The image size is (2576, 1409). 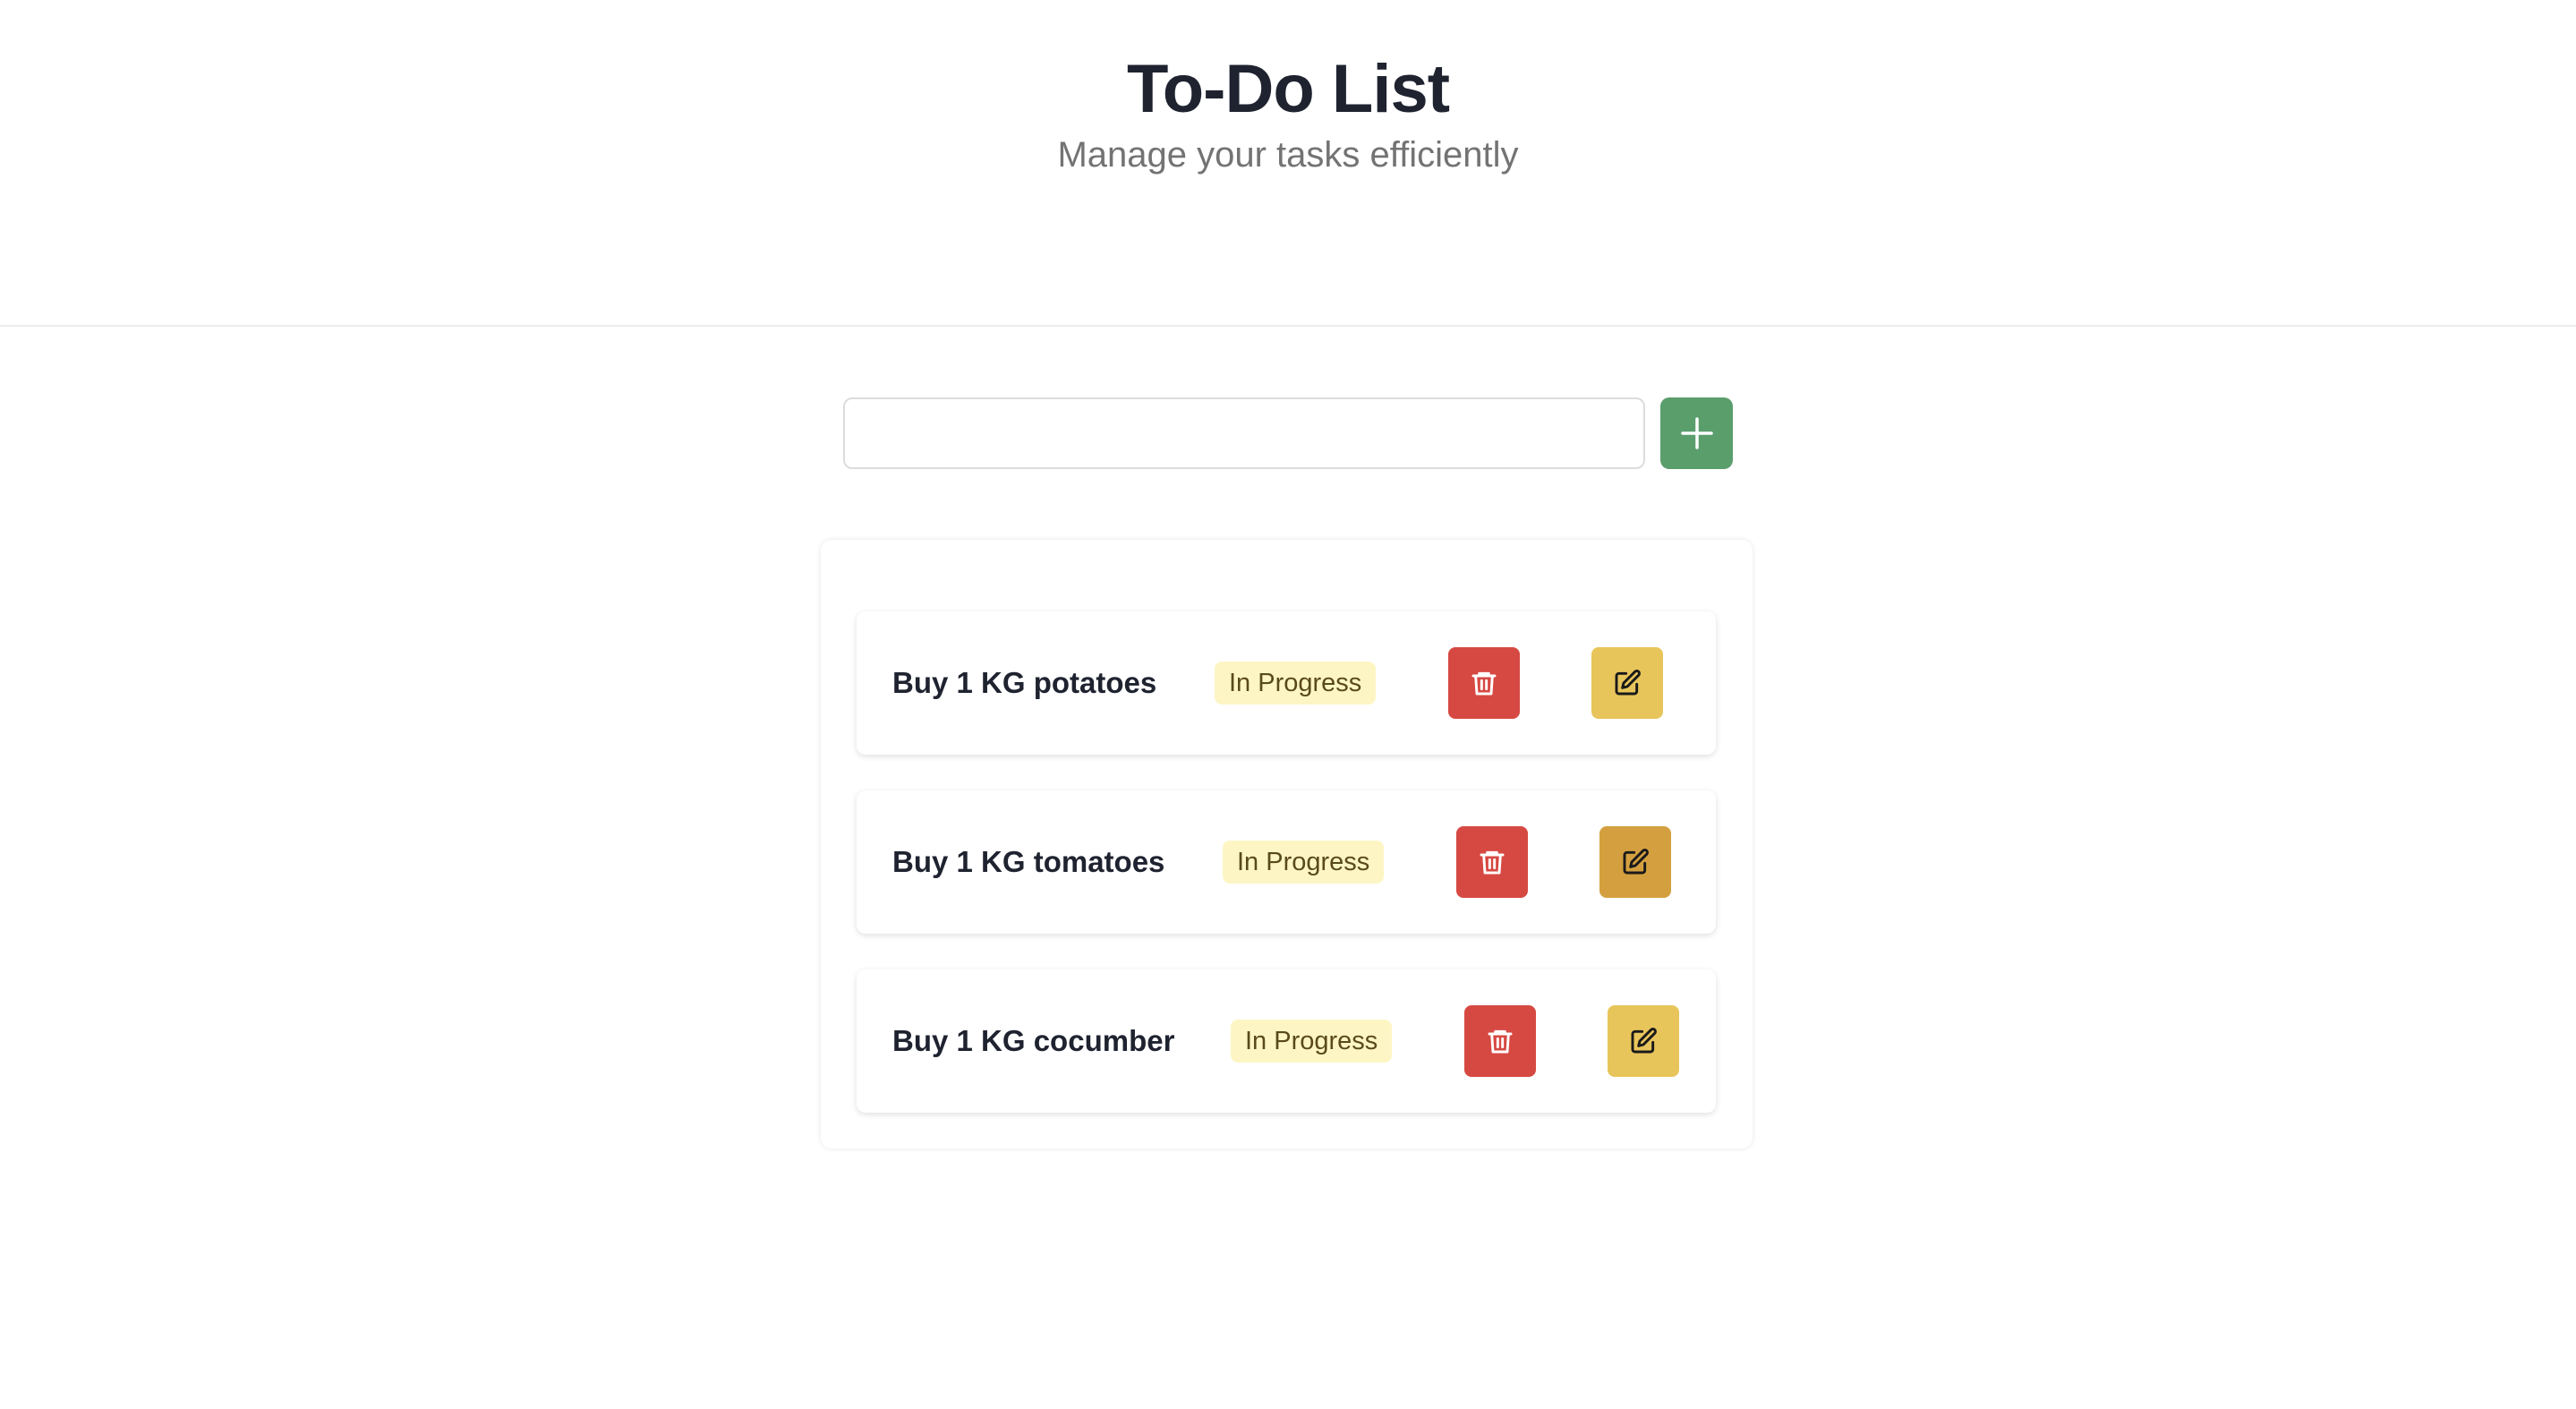 I want to click on page-title: To-Do List, so click(x=1288, y=89).